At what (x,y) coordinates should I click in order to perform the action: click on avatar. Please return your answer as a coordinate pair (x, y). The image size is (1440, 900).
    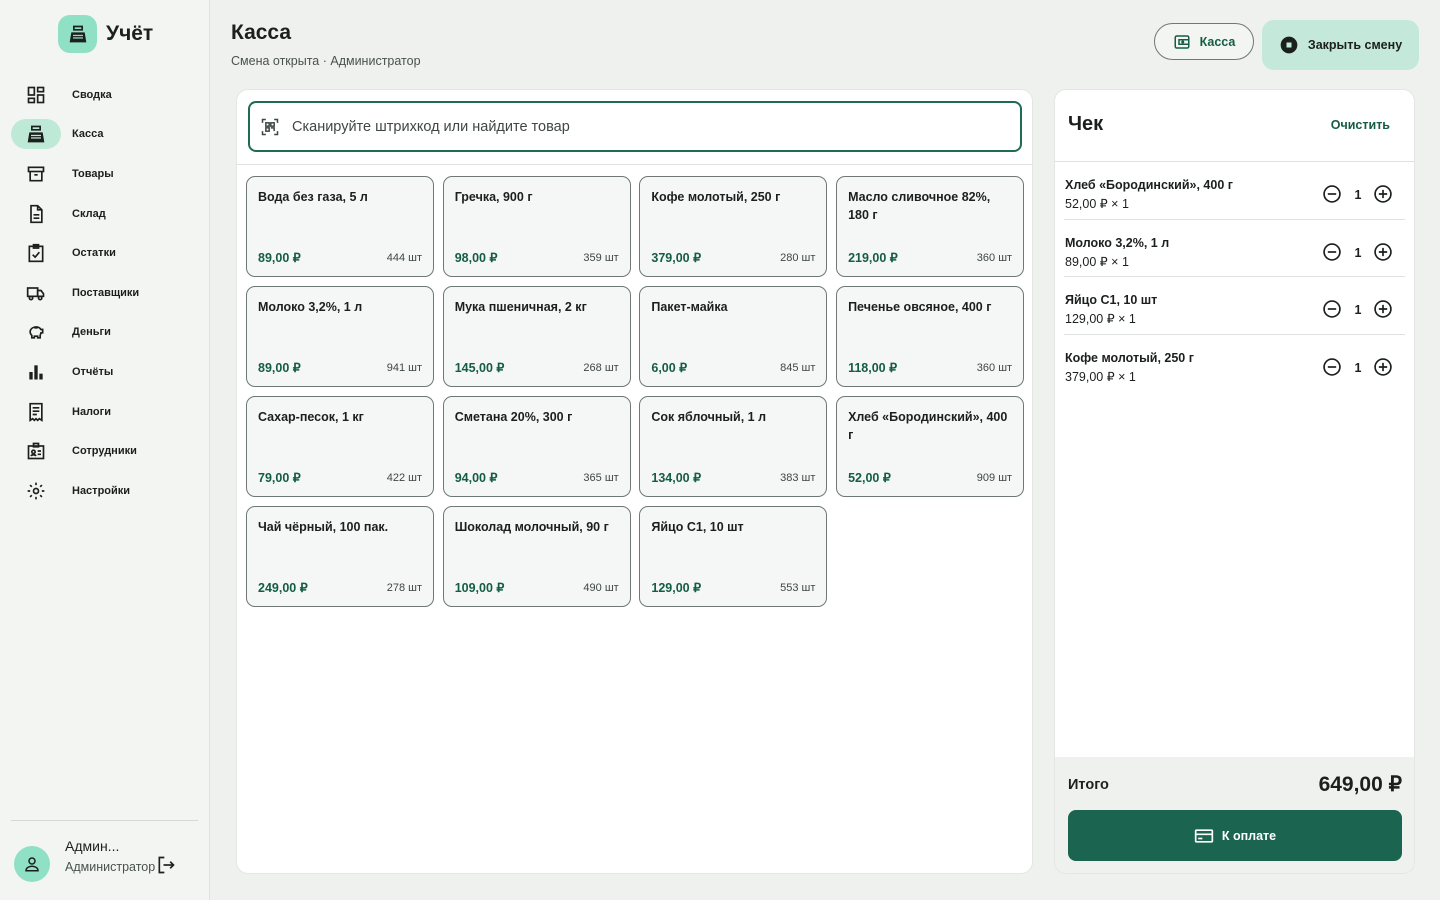
    Looking at the image, I should click on (32, 864).